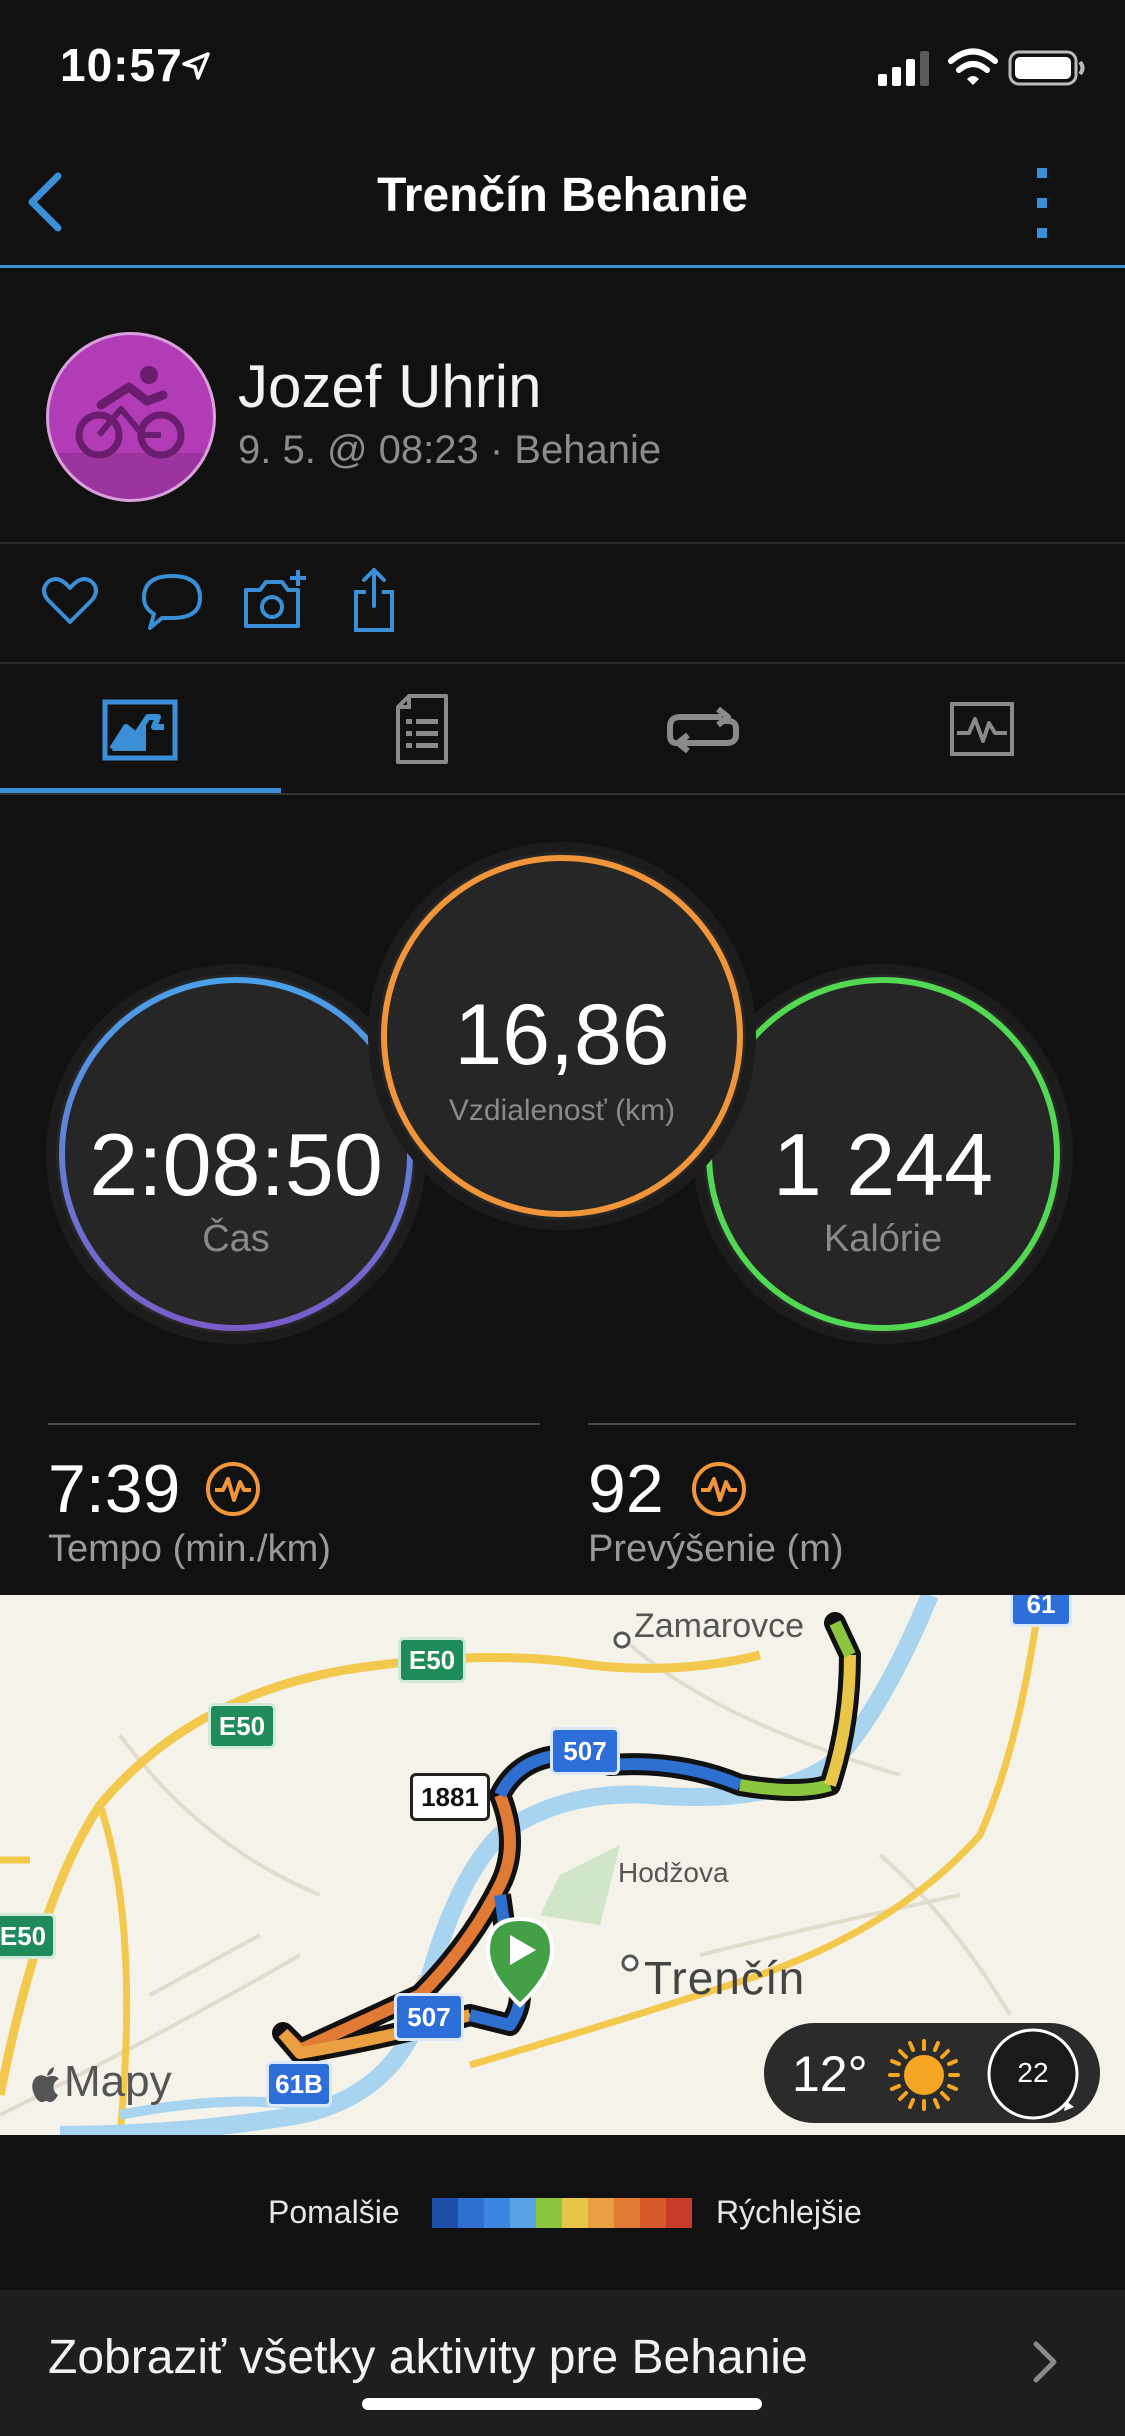 The image size is (1125, 2436). I want to click on add-photo-button, so click(275, 600).